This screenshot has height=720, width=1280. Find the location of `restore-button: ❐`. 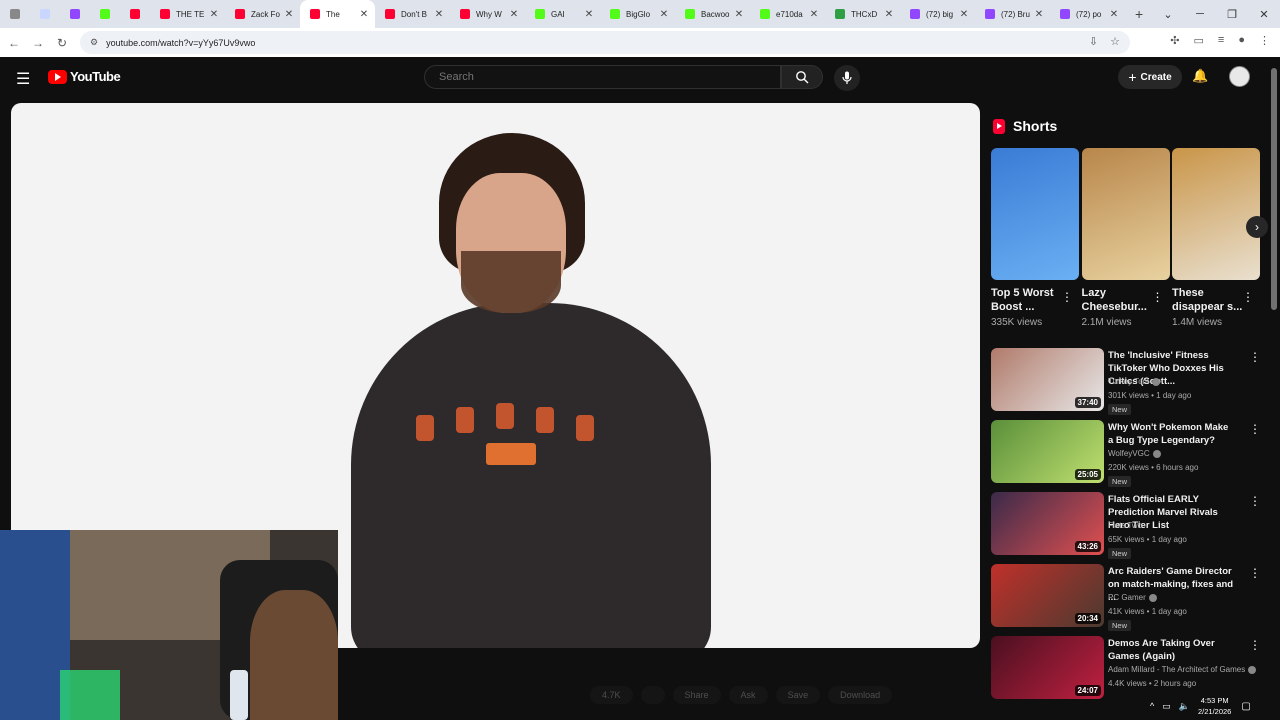

restore-button: ❐ is located at coordinates (1232, 14).